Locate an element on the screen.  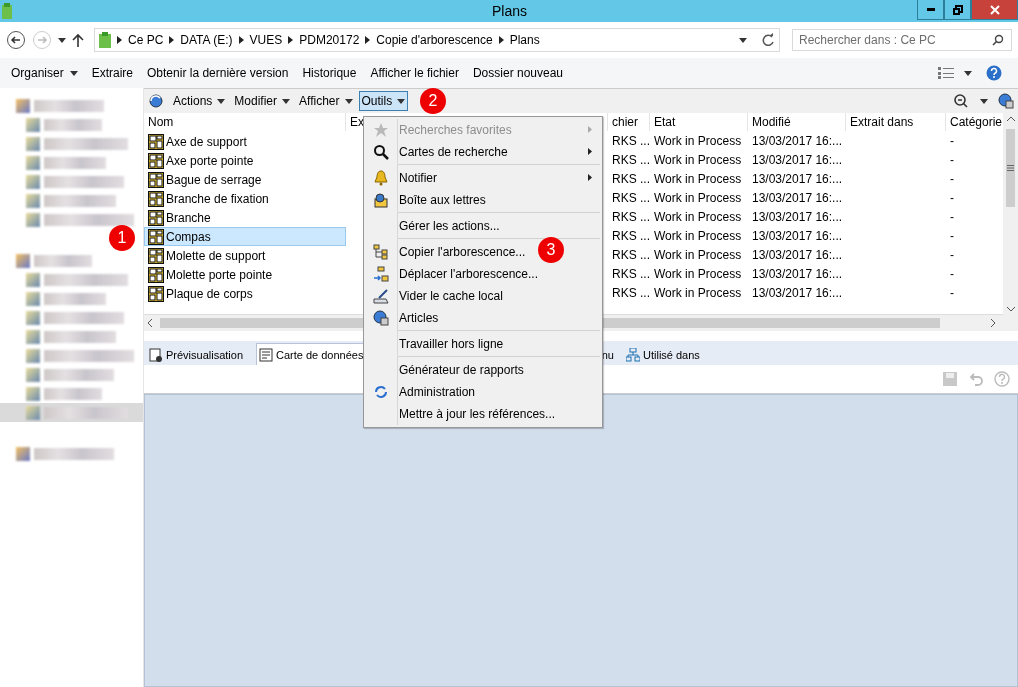
file-name: Axe porte pointe is located at coordinates (210, 160).